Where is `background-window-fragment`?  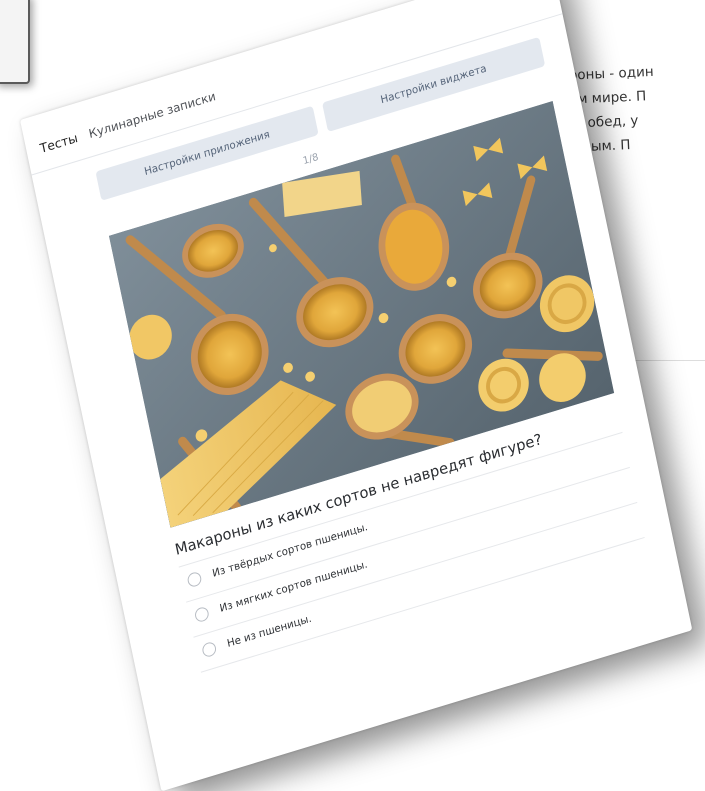
background-window-fragment is located at coordinates (15, 42).